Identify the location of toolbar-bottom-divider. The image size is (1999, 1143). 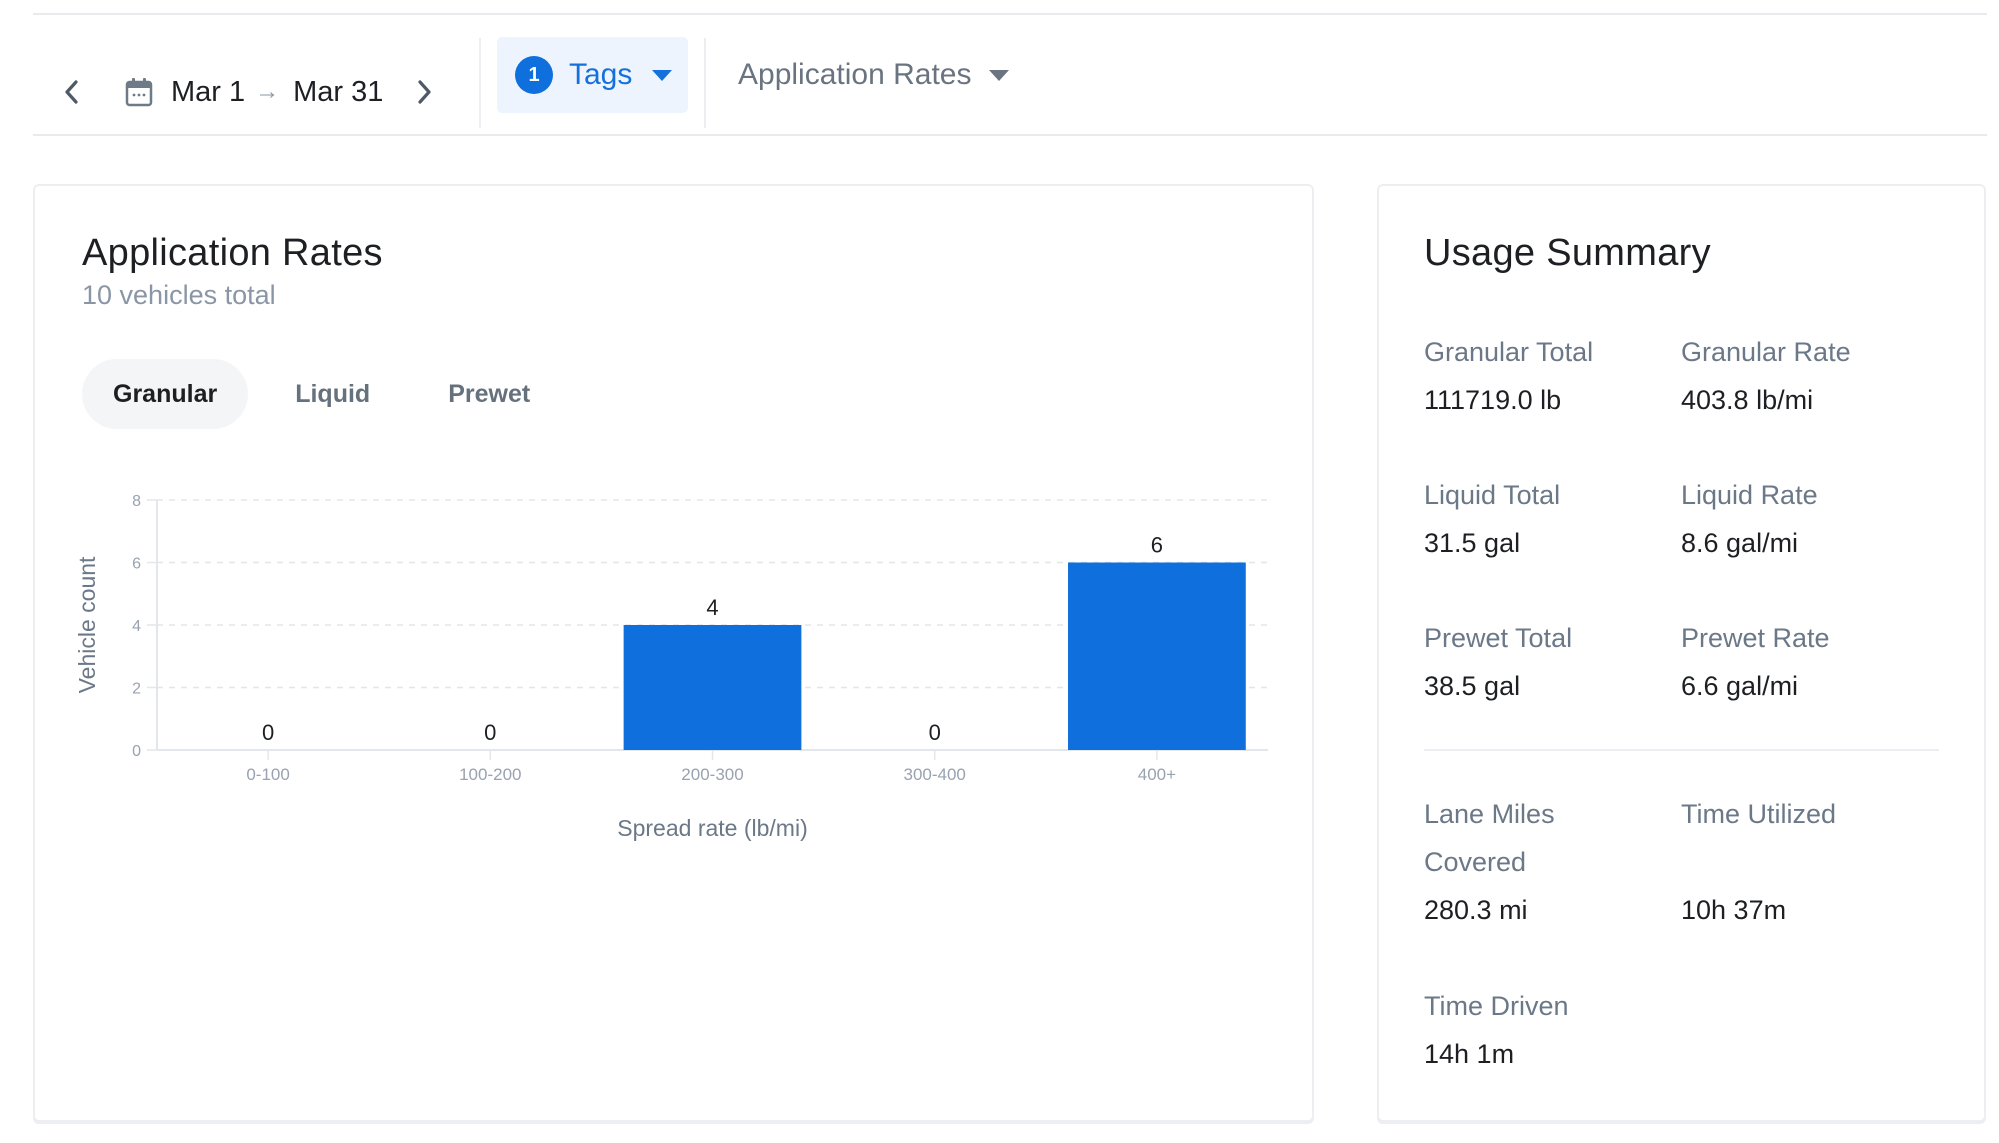
(1010, 135).